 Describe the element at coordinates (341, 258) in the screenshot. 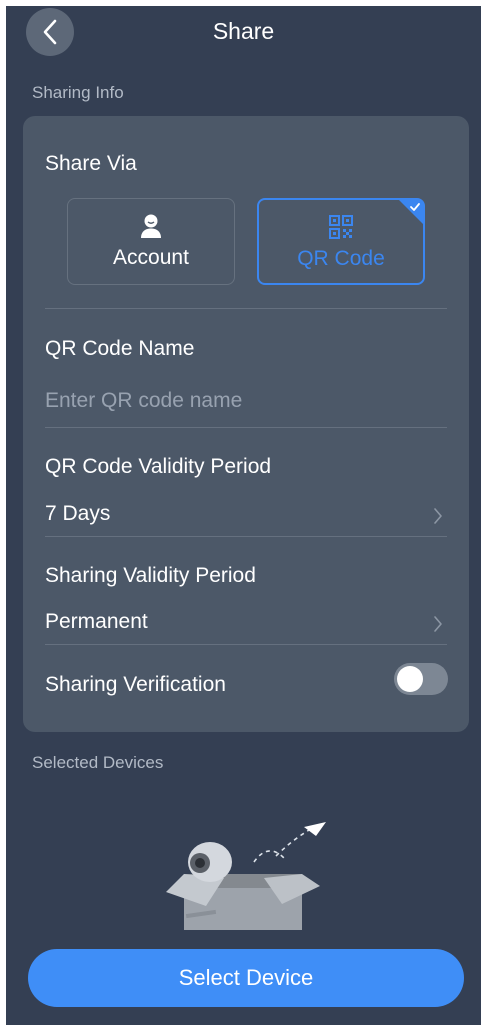

I see `qr-code-option-label: QR Code` at that location.